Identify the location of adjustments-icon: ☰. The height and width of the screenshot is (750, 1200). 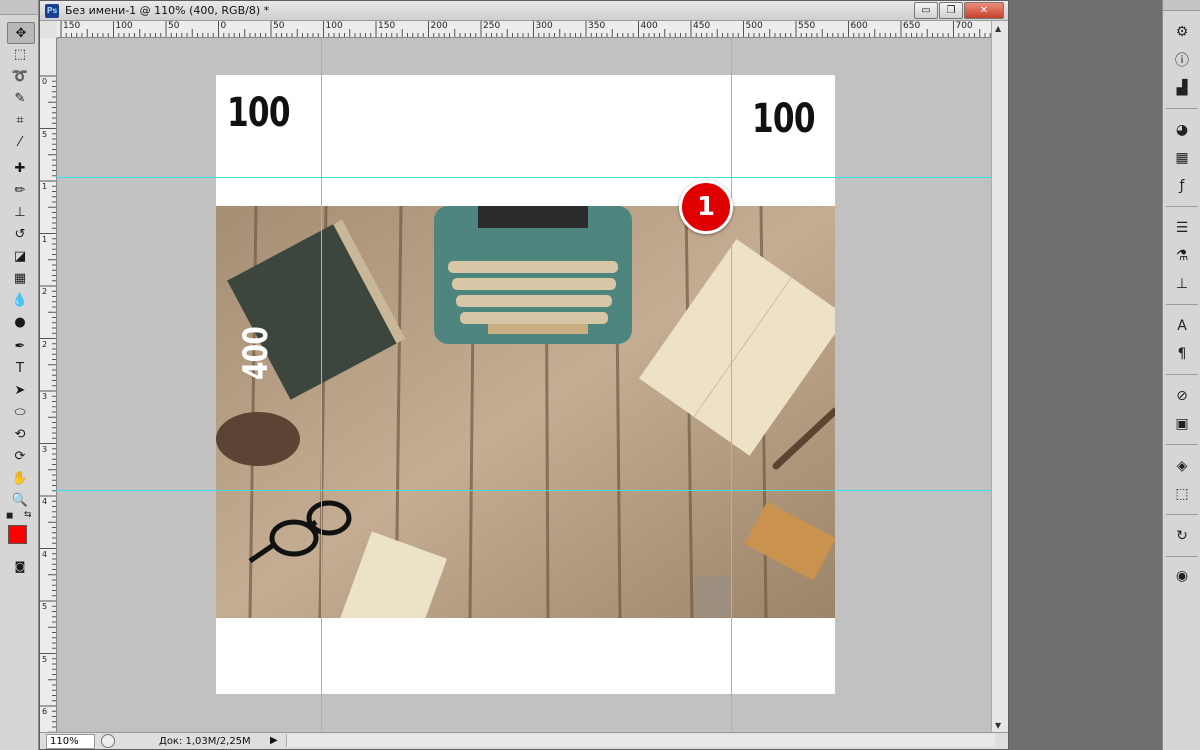
(1182, 228).